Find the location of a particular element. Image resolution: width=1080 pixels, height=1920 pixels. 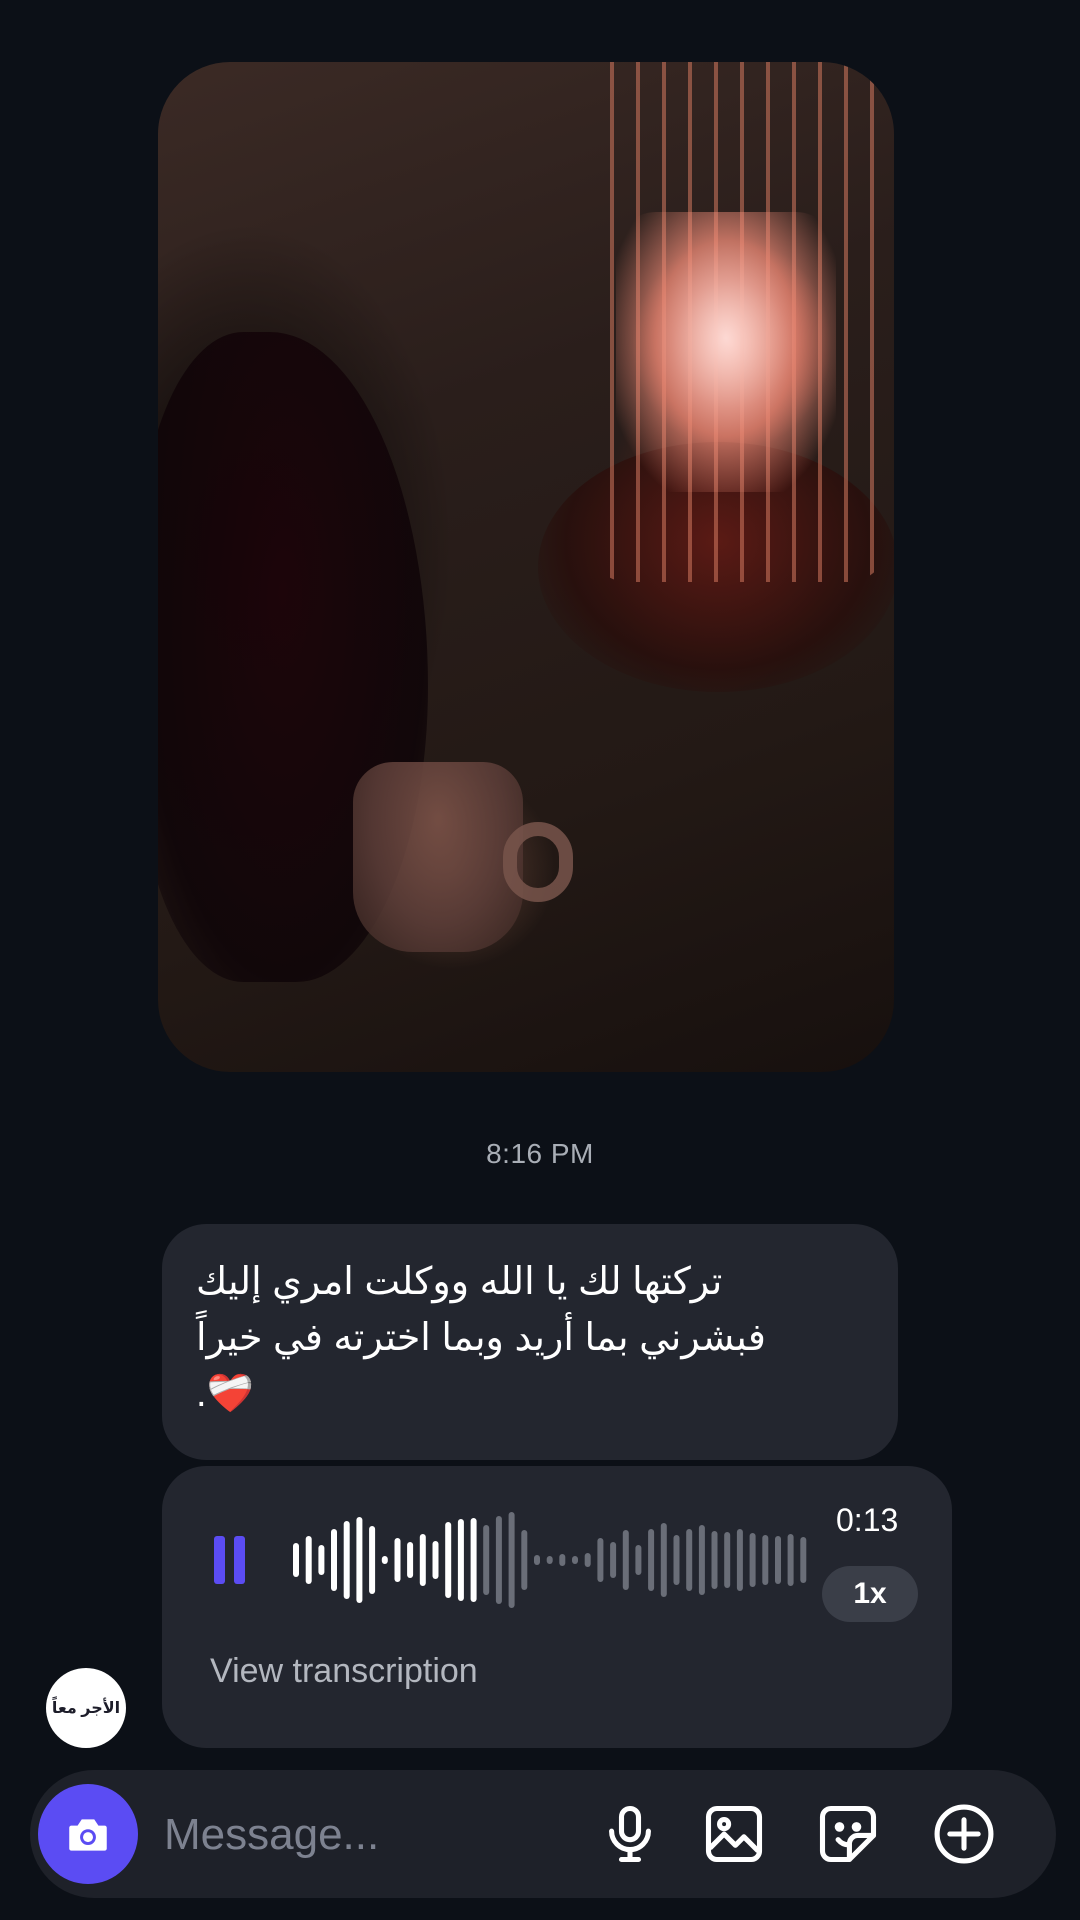

camera-icon is located at coordinates (88, 1835).